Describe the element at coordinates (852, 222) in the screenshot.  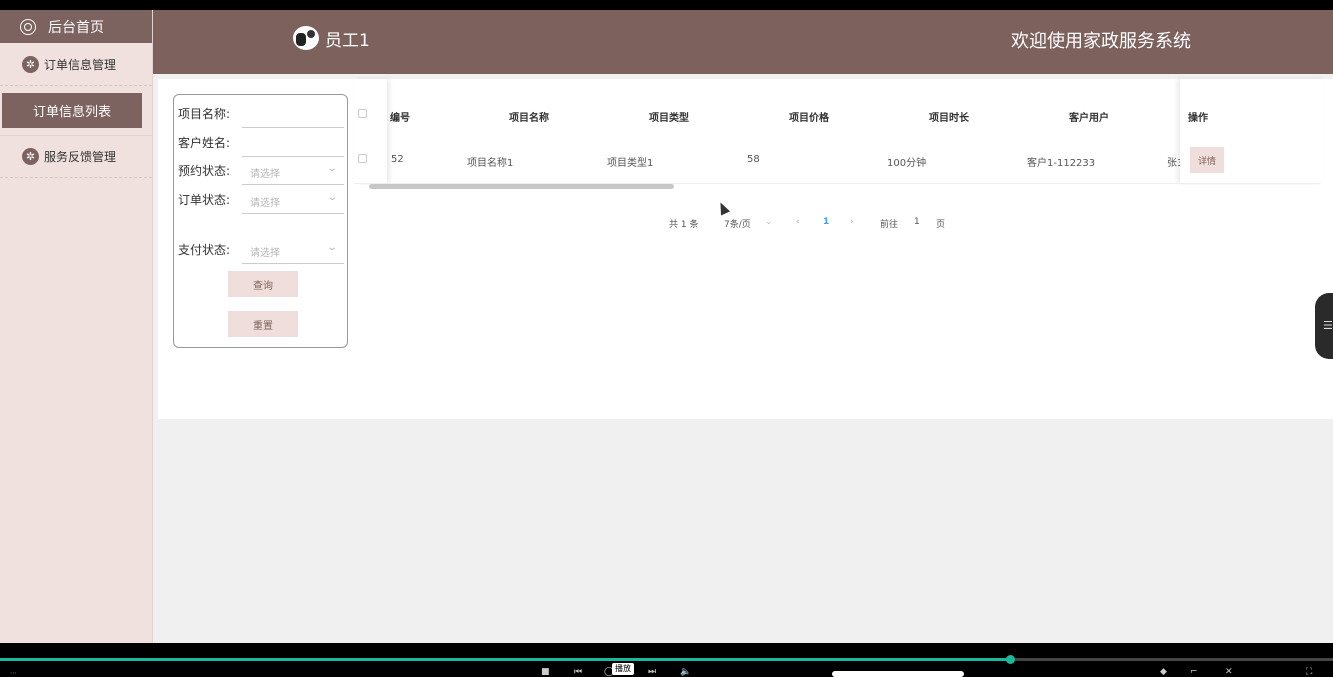
I see `next-page-button: ›` at that location.